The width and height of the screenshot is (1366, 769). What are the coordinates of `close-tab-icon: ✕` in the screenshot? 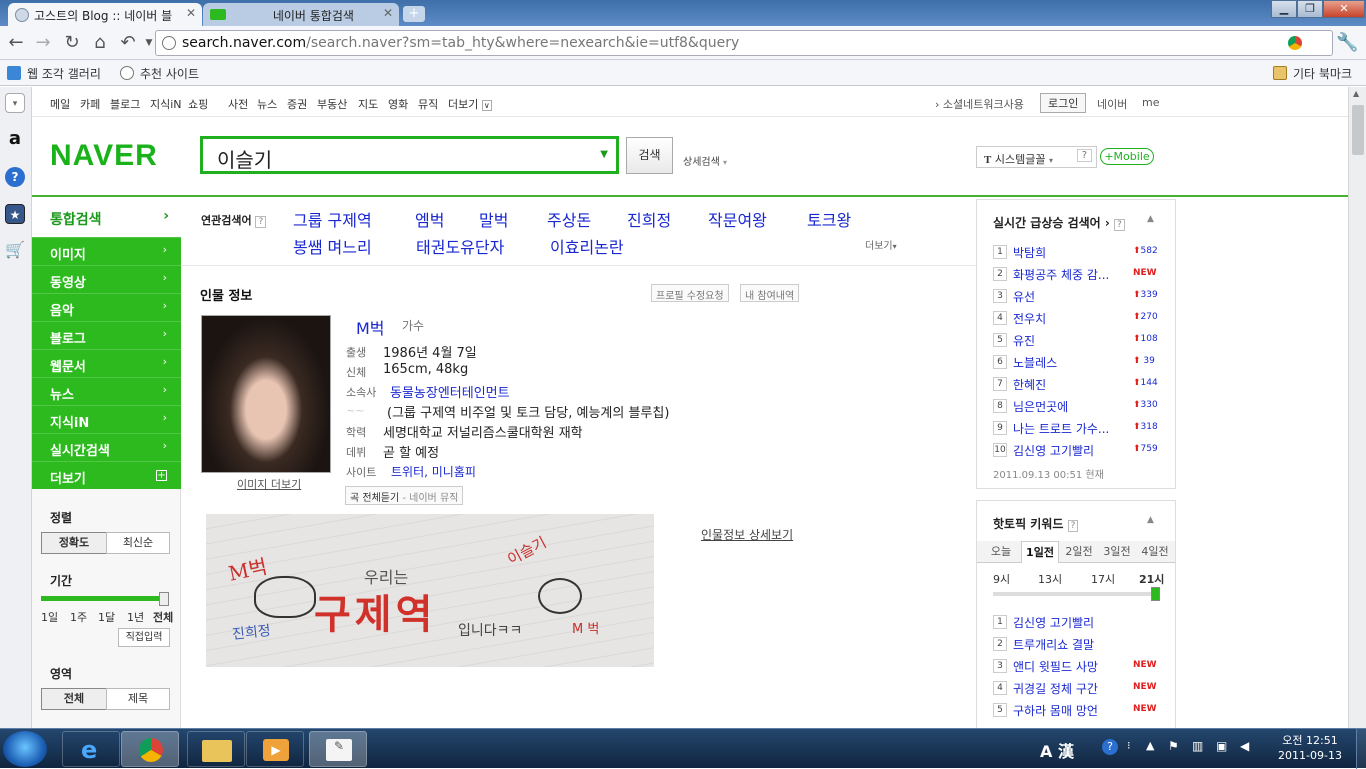 It's located at (191, 13).